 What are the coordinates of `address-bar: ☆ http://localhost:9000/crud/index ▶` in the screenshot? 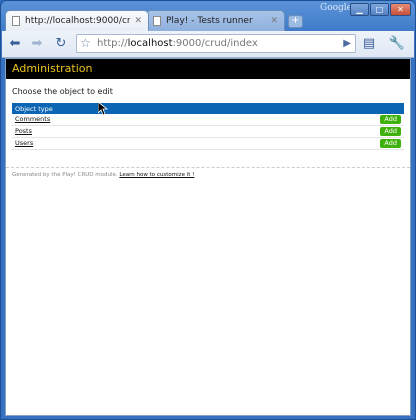 It's located at (216, 43).